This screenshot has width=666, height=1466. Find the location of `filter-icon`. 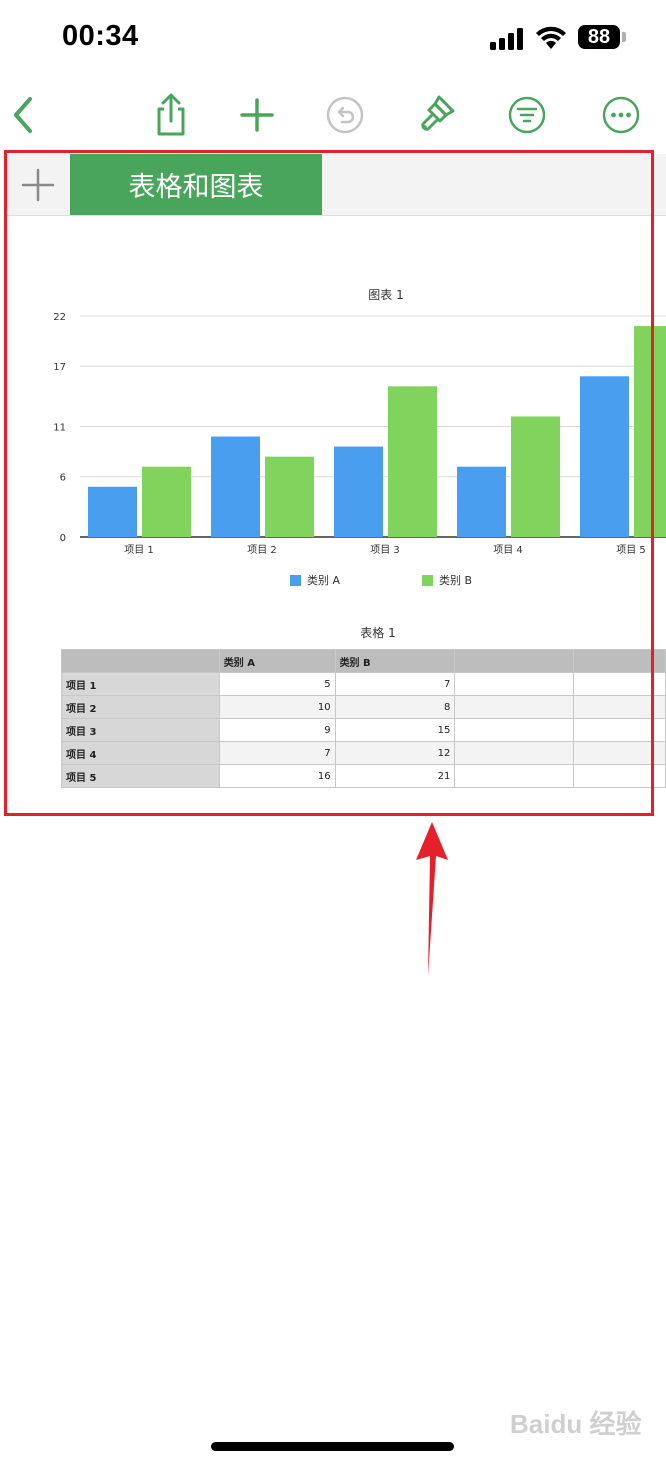

filter-icon is located at coordinates (527, 115).